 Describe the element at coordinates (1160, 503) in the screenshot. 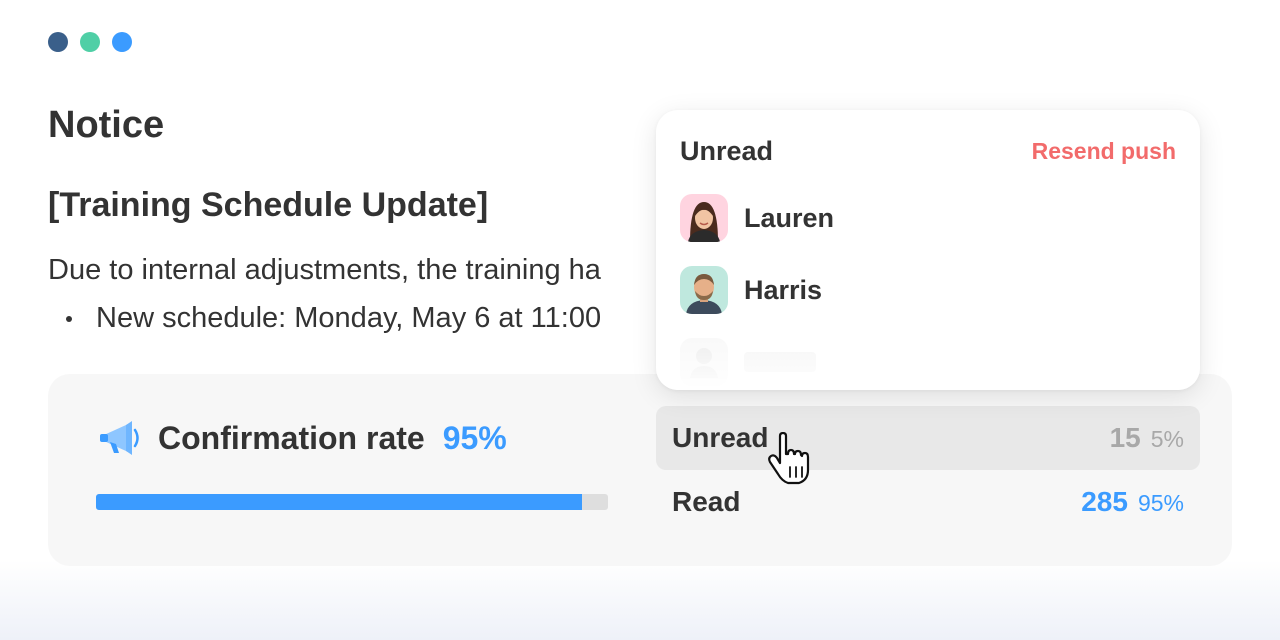

I see `read-percent: 95%` at that location.